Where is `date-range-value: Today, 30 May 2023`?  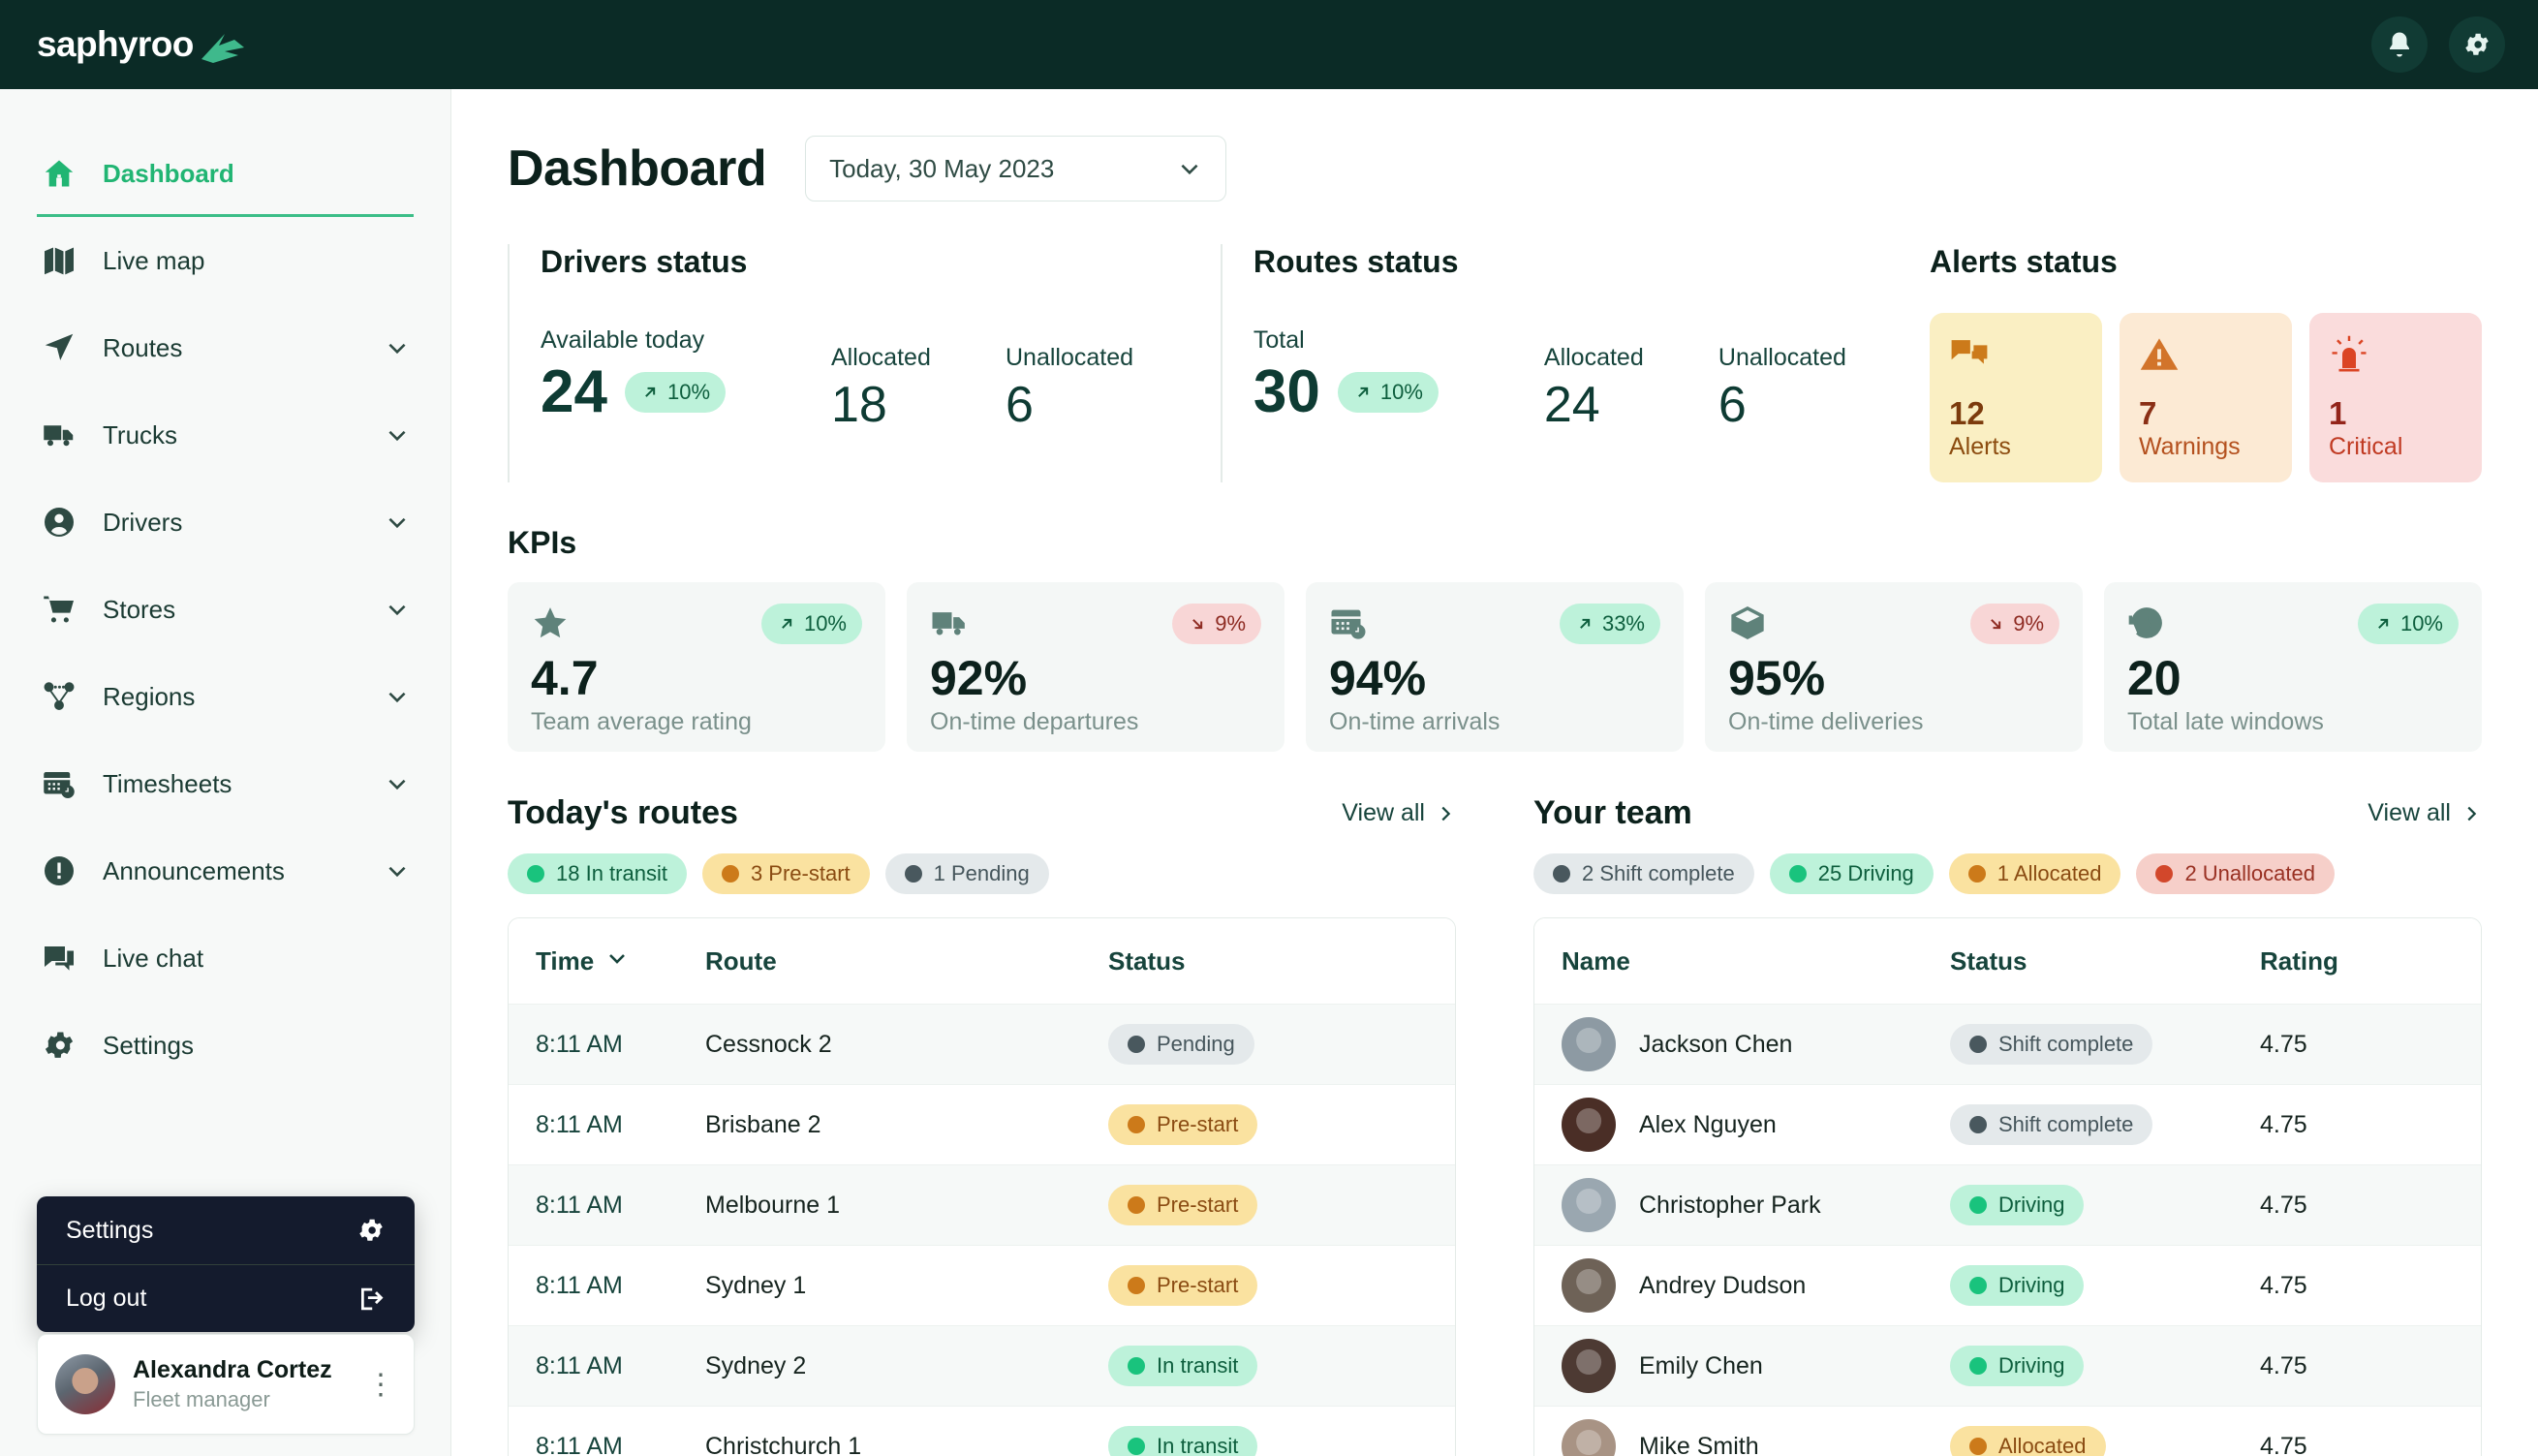
date-range-value: Today, 30 May 2023 is located at coordinates (942, 168).